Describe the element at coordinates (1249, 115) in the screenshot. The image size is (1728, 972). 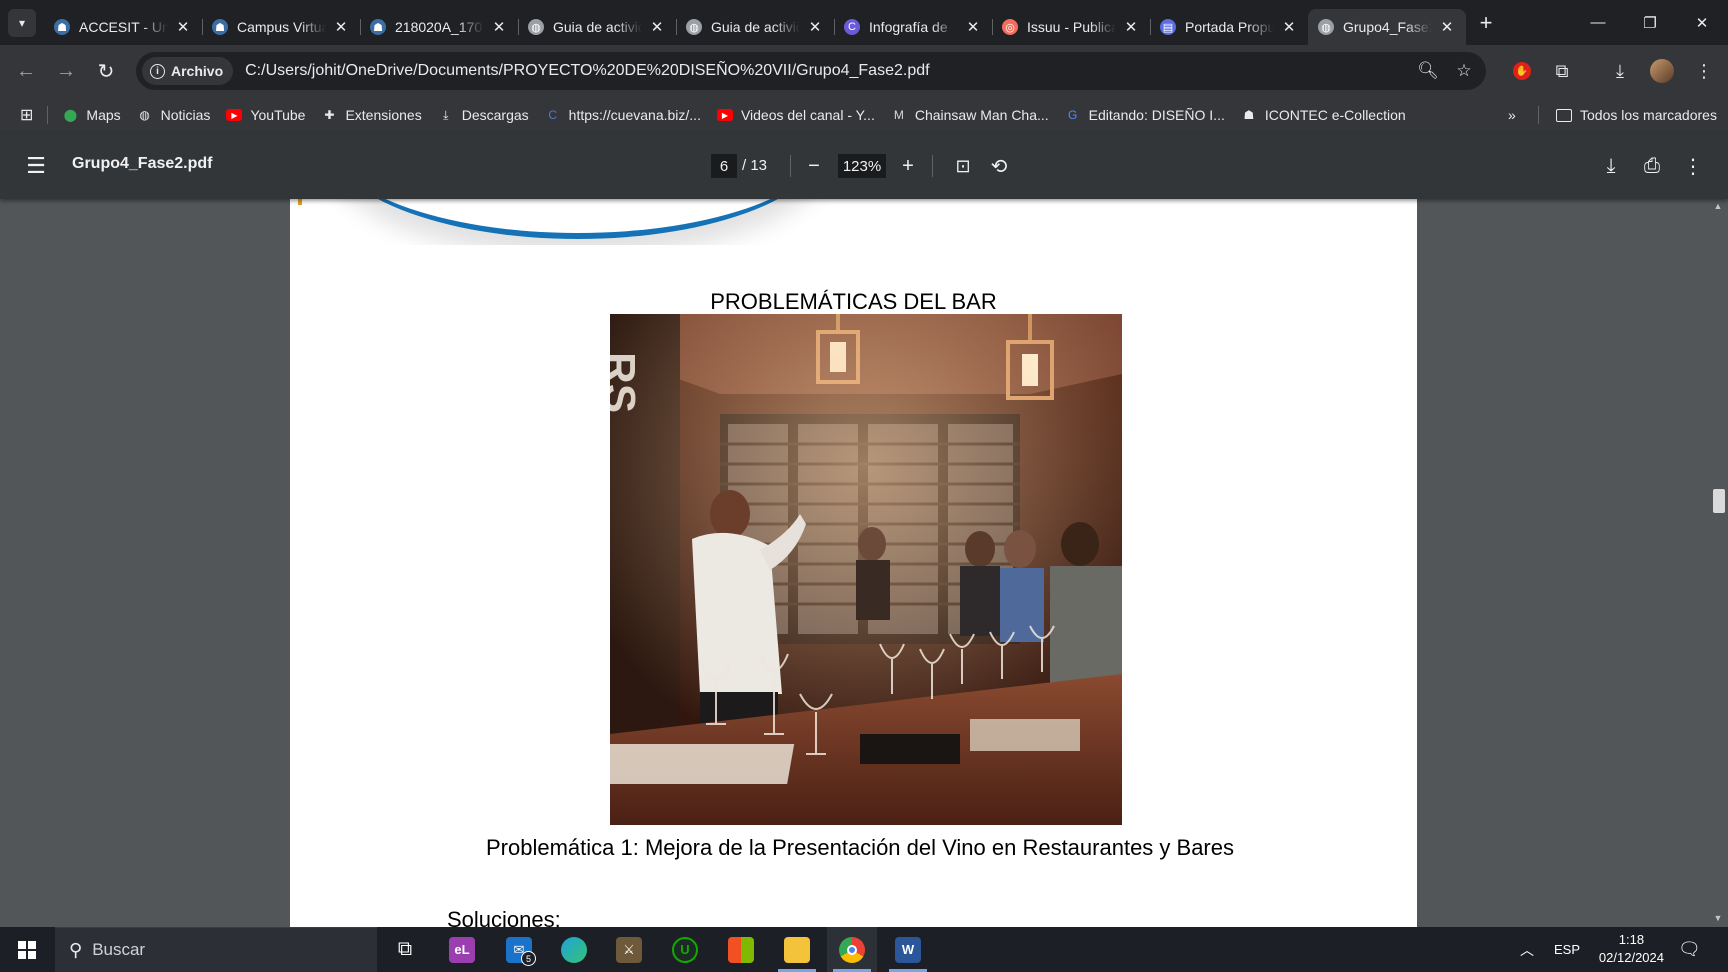
I see `icontec-icon: ☗` at that location.